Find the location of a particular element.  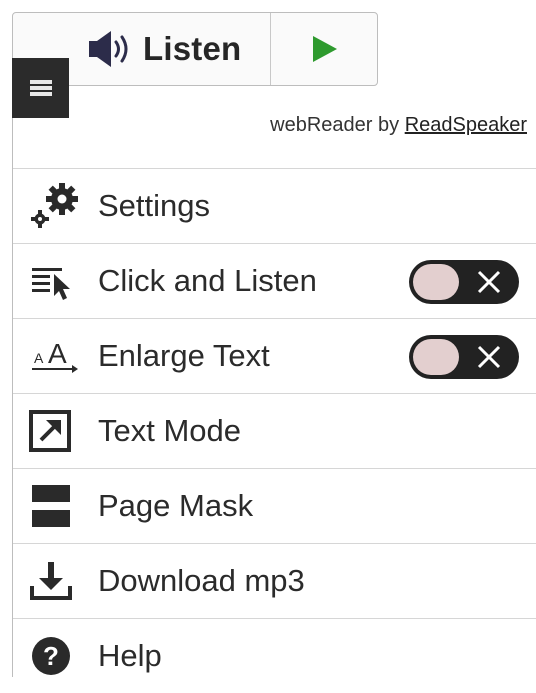

menu-item-download-mp3: Download mp3 is located at coordinates (274, 580).